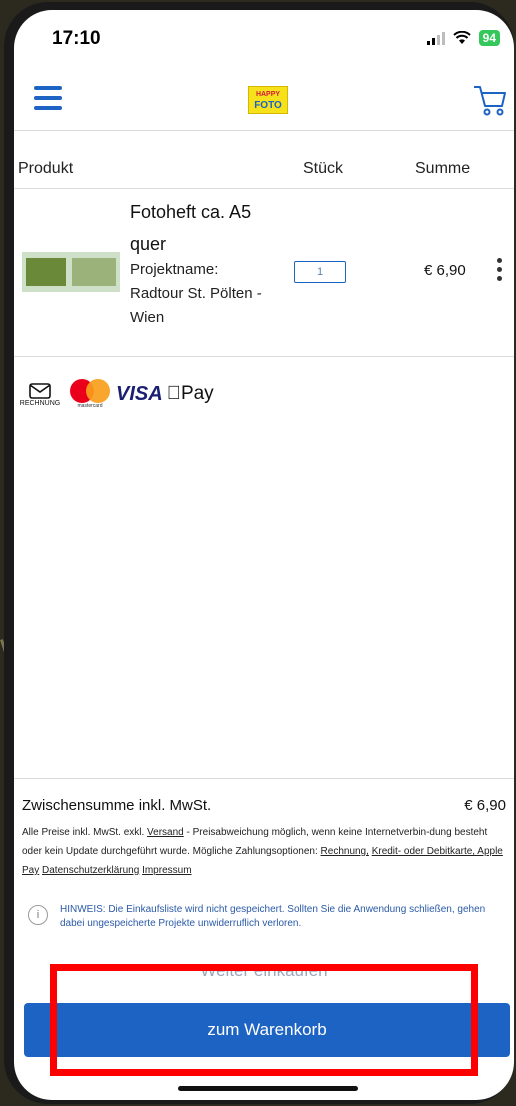 Image resolution: width=516 pixels, height=1106 pixels. I want to click on shopping-cart-icon, so click(490, 100).